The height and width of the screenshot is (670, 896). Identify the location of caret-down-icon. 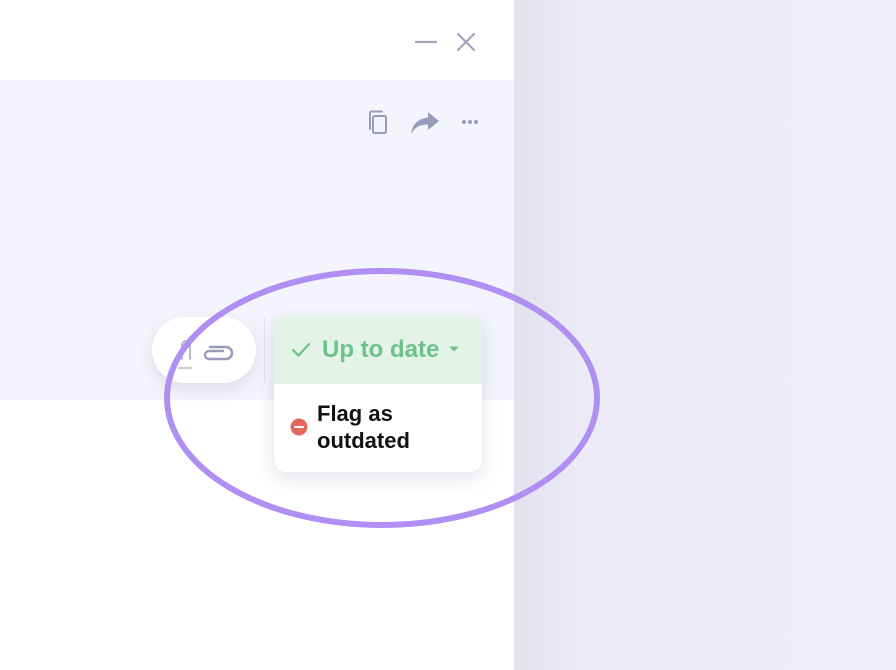
(454, 349).